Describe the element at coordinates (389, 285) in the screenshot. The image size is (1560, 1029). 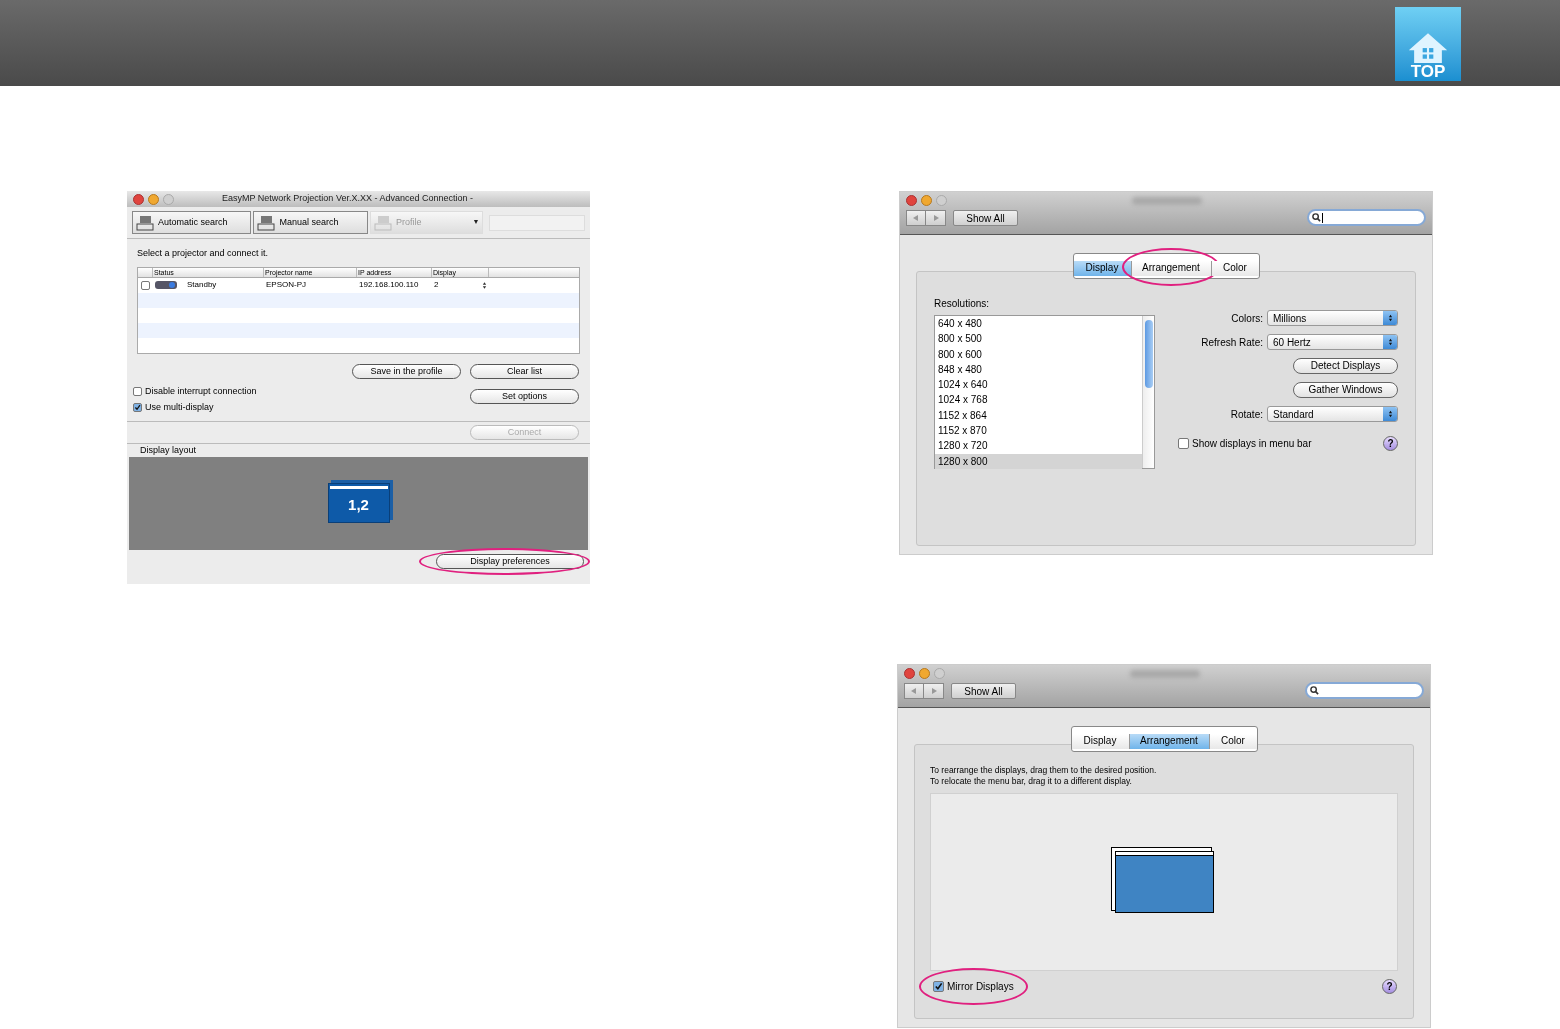
I see `table-cell-text: 192.168.100.110` at that location.